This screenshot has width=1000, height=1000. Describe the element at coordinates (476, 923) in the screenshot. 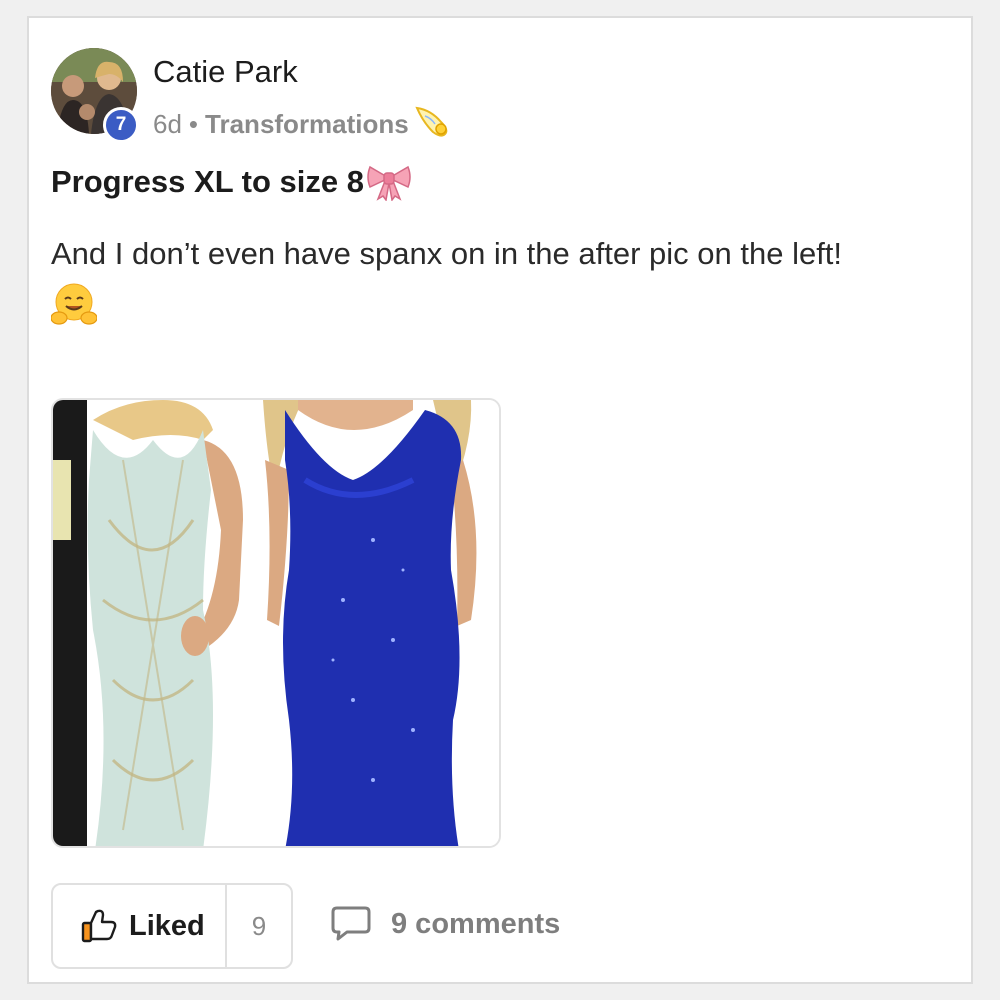

I see `comments-label: 9 comments` at that location.